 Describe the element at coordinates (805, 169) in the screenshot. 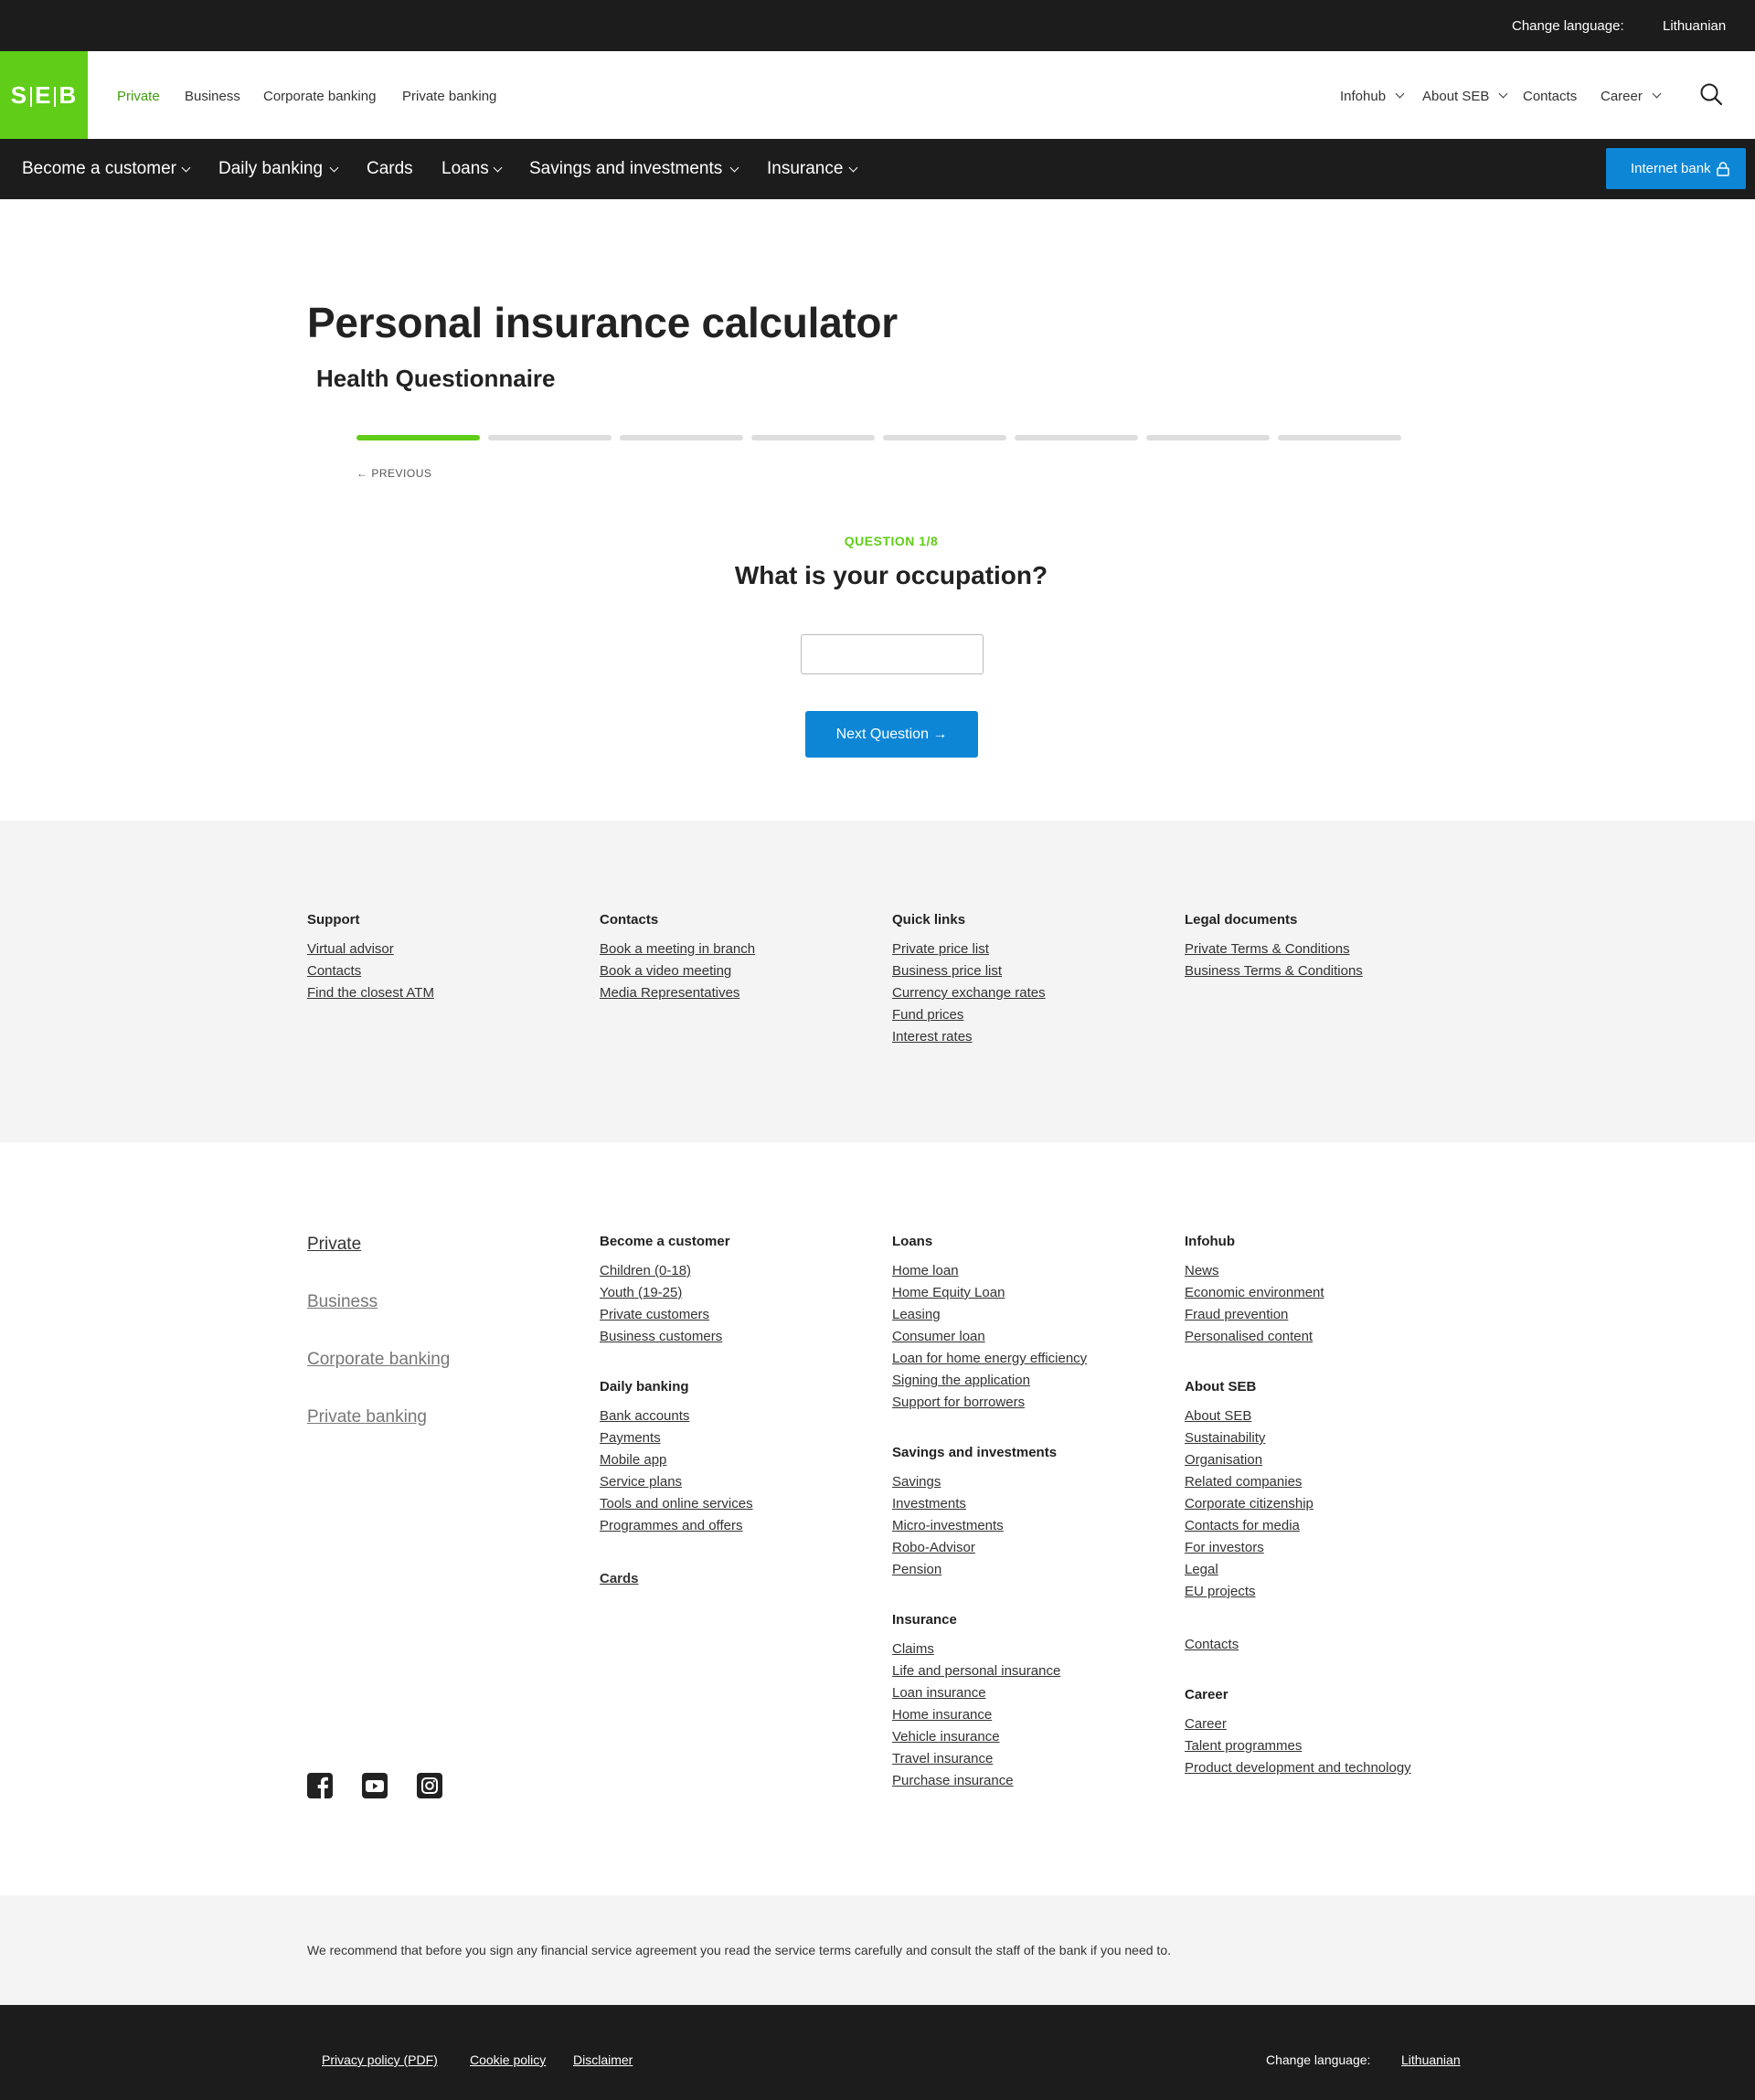

I see `nav-insurance: Insurance` at that location.